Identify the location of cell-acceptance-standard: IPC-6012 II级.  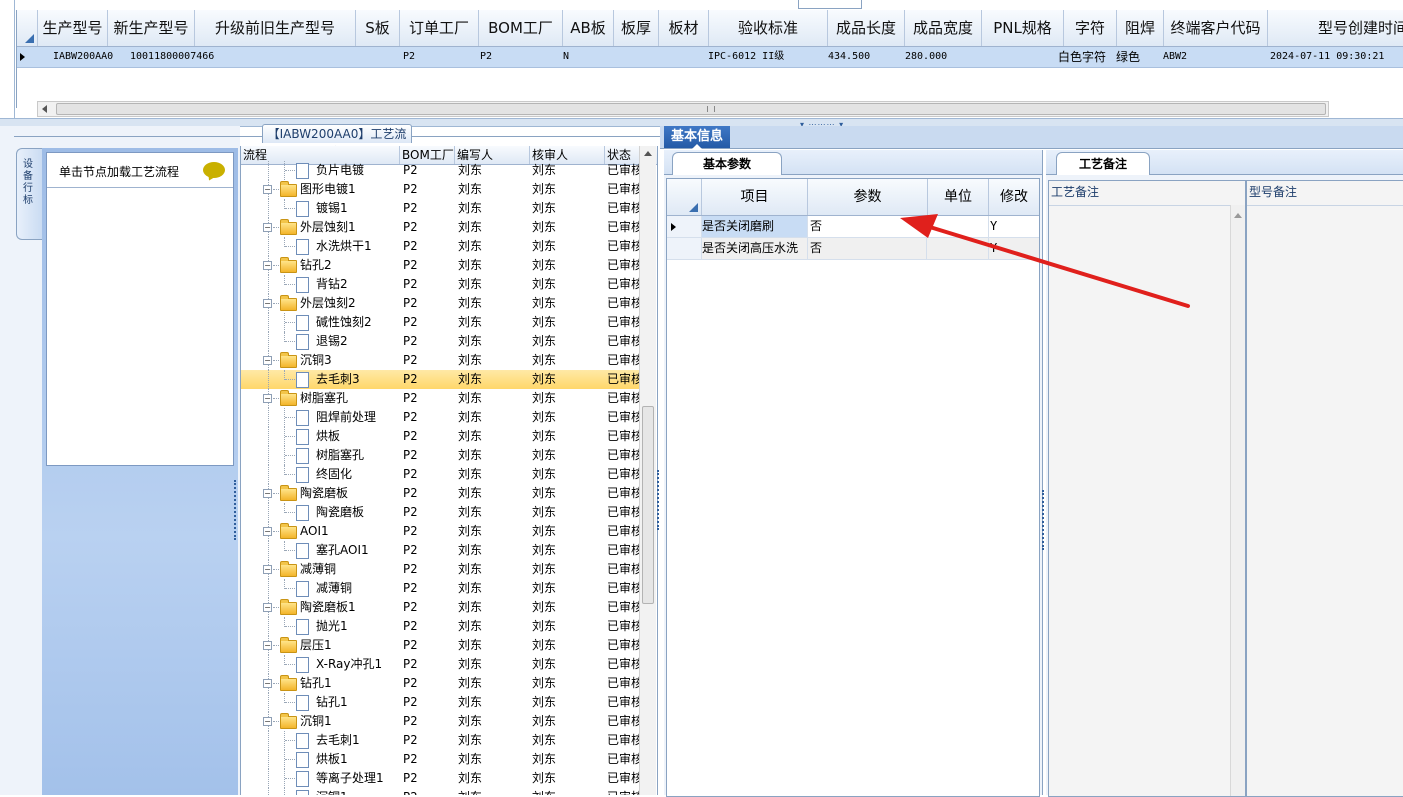
(746, 57).